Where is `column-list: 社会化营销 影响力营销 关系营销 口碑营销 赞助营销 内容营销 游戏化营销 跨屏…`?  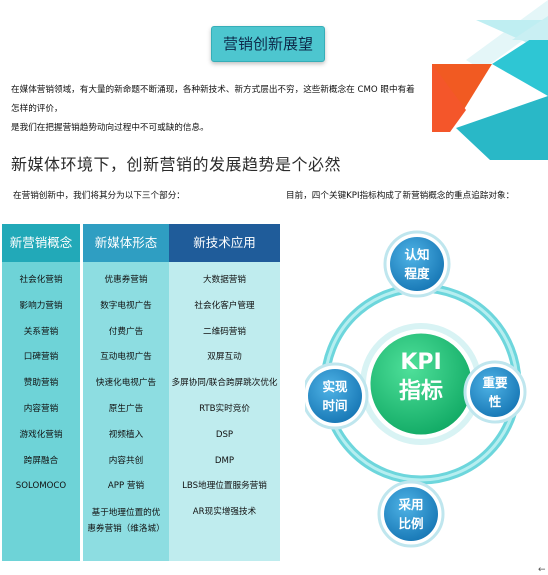
column-list: 社会化营销 影响力营销 关系营销 口碑营销 赞助营销 内容营销 游戏化营销 跨屏… is located at coordinates (41, 381).